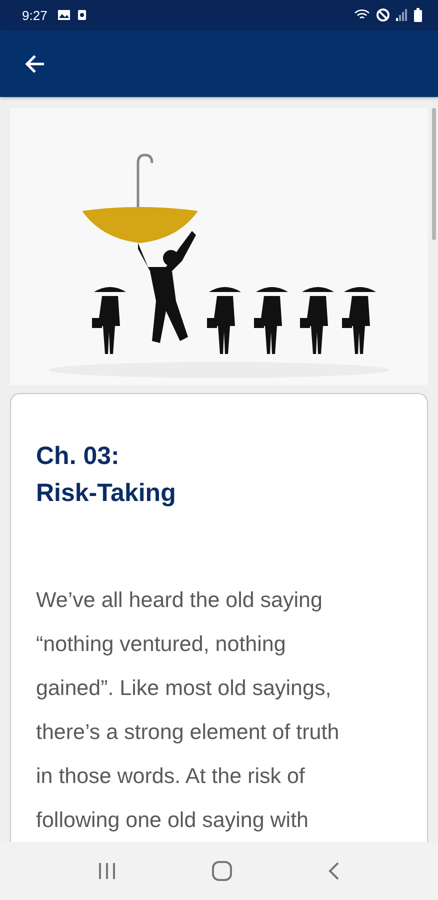 Image resolution: width=438 pixels, height=900 pixels. What do you see at coordinates (82, 15) in the screenshot?
I see `sim-card-icon` at bounding box center [82, 15].